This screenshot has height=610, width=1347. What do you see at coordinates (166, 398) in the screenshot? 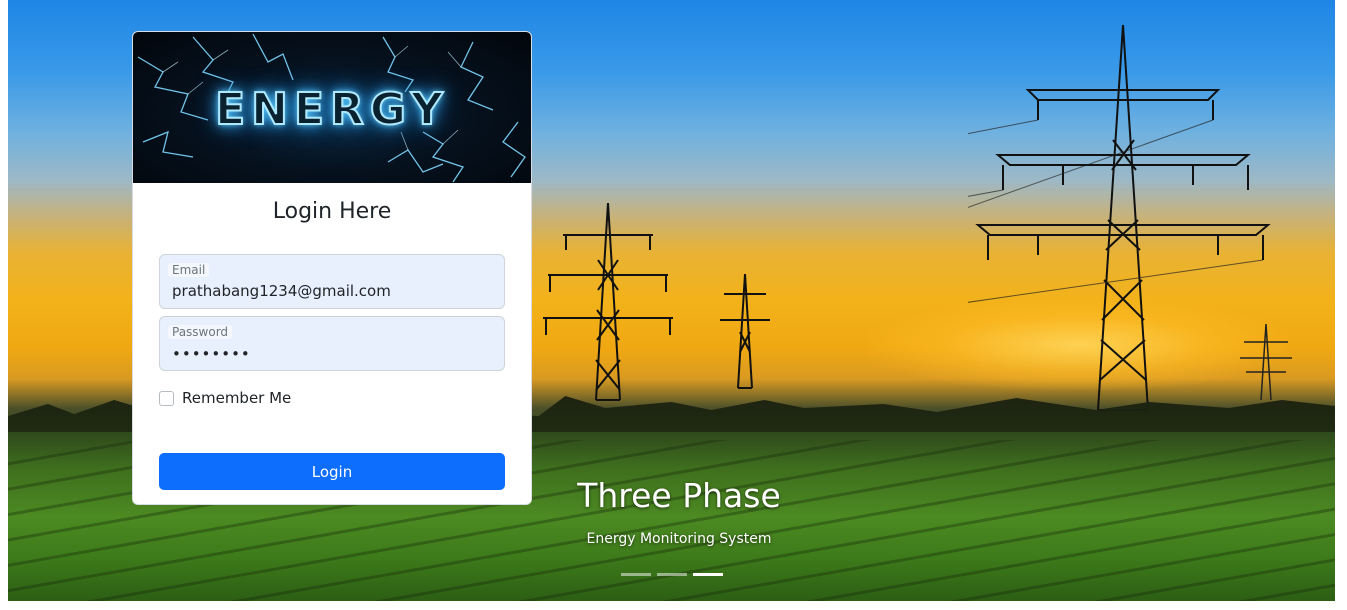
I see `remember-me-checkbox` at bounding box center [166, 398].